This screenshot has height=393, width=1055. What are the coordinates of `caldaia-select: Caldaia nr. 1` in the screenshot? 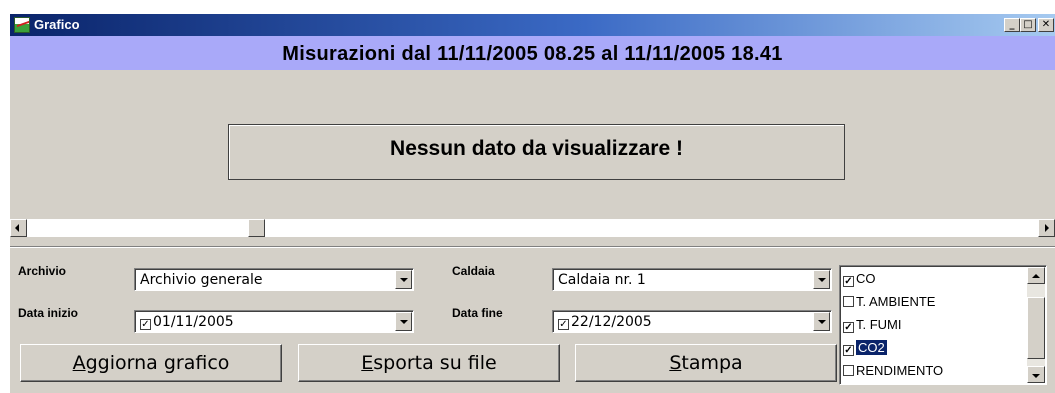 It's located at (692, 279).